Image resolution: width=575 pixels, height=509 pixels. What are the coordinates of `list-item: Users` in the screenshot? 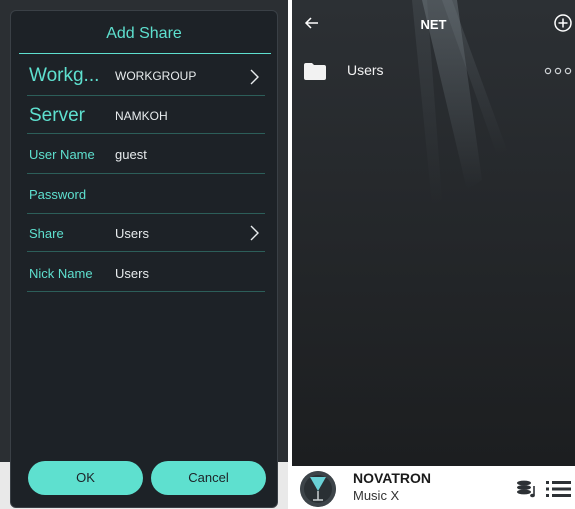 It's located at (433, 71).